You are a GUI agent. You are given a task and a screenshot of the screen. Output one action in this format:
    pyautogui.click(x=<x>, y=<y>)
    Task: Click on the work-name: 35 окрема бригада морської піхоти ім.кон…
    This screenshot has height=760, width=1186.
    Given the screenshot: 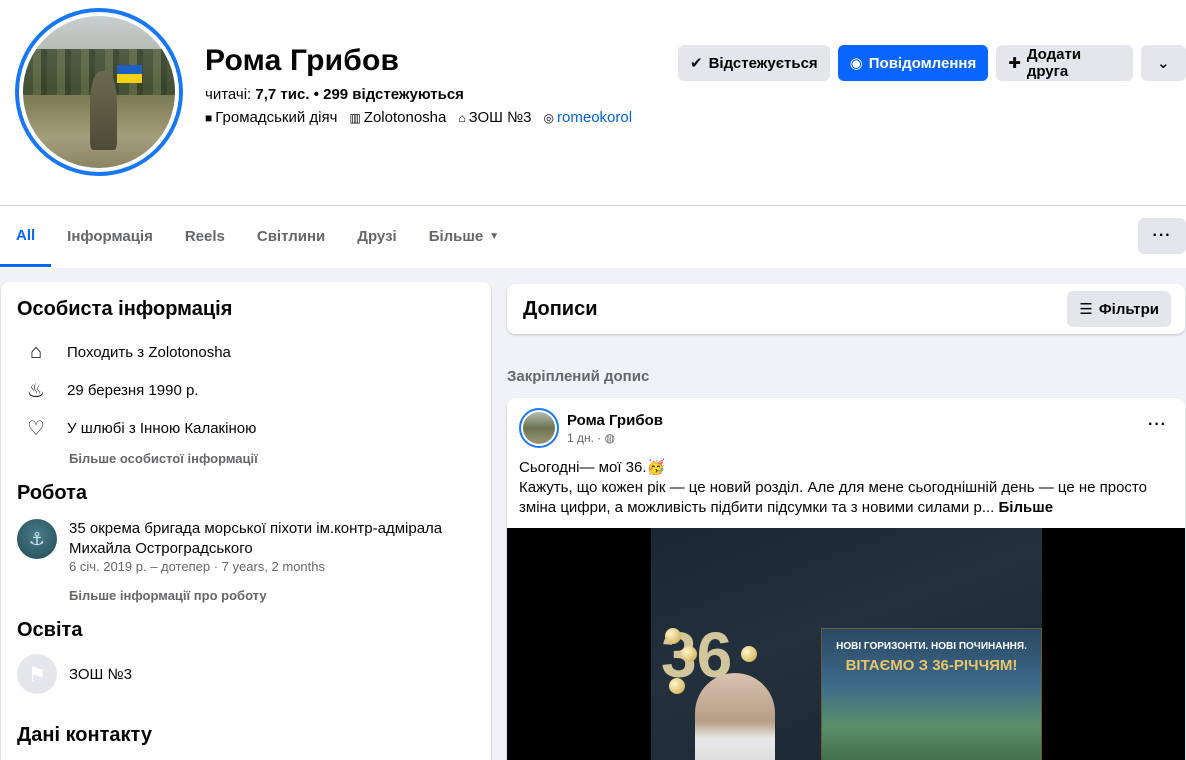 What is the action you would take?
    pyautogui.click(x=272, y=539)
    